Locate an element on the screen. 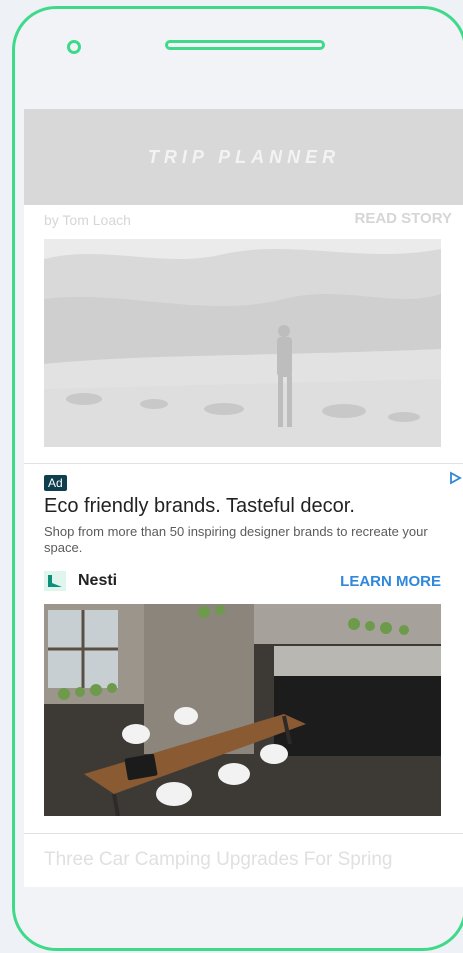  ad-brand-row: Nesti LEARN MORE is located at coordinates (242, 581).